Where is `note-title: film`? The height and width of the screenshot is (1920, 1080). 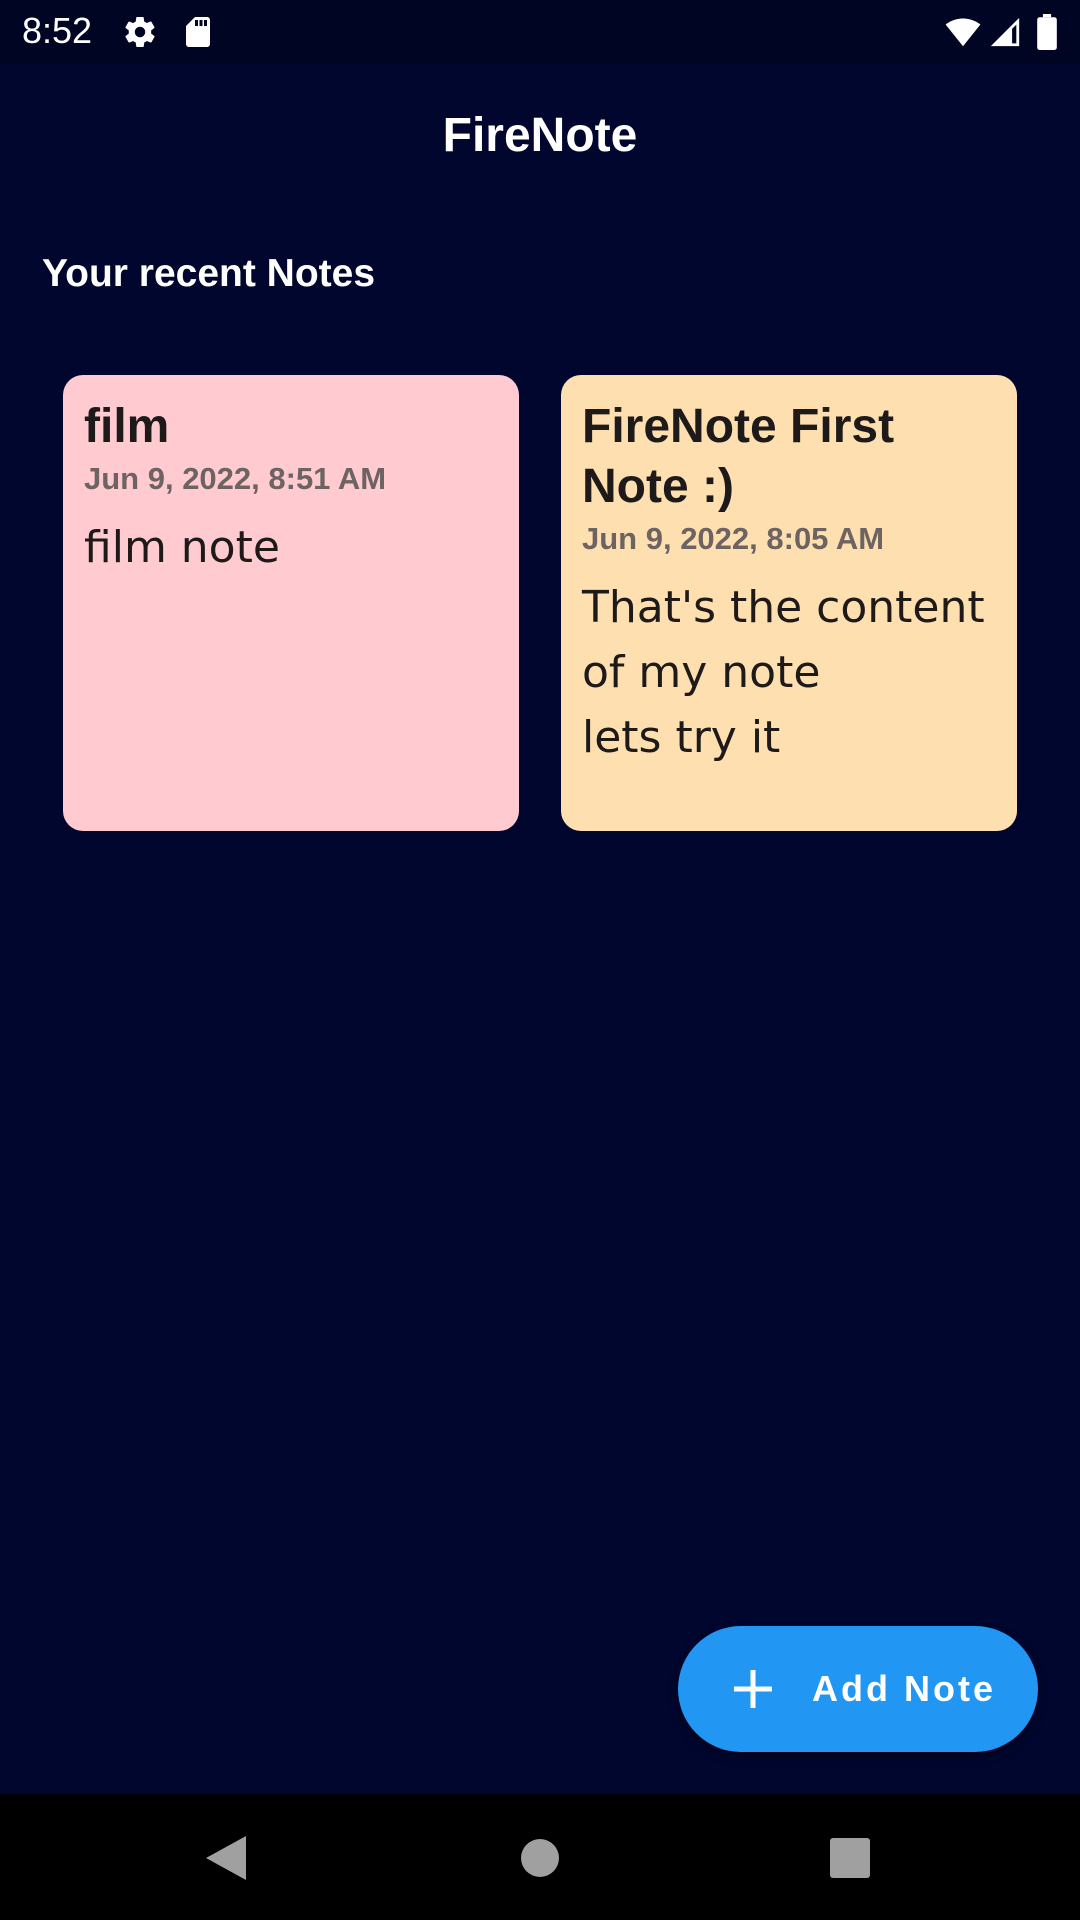 note-title: film is located at coordinates (127, 426).